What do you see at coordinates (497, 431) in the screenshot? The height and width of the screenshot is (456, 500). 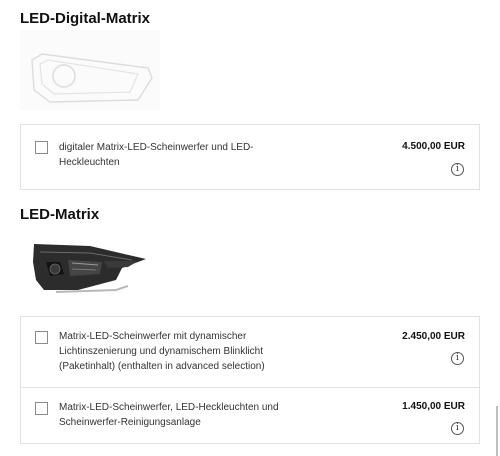 I see `scrollbar` at bounding box center [497, 431].